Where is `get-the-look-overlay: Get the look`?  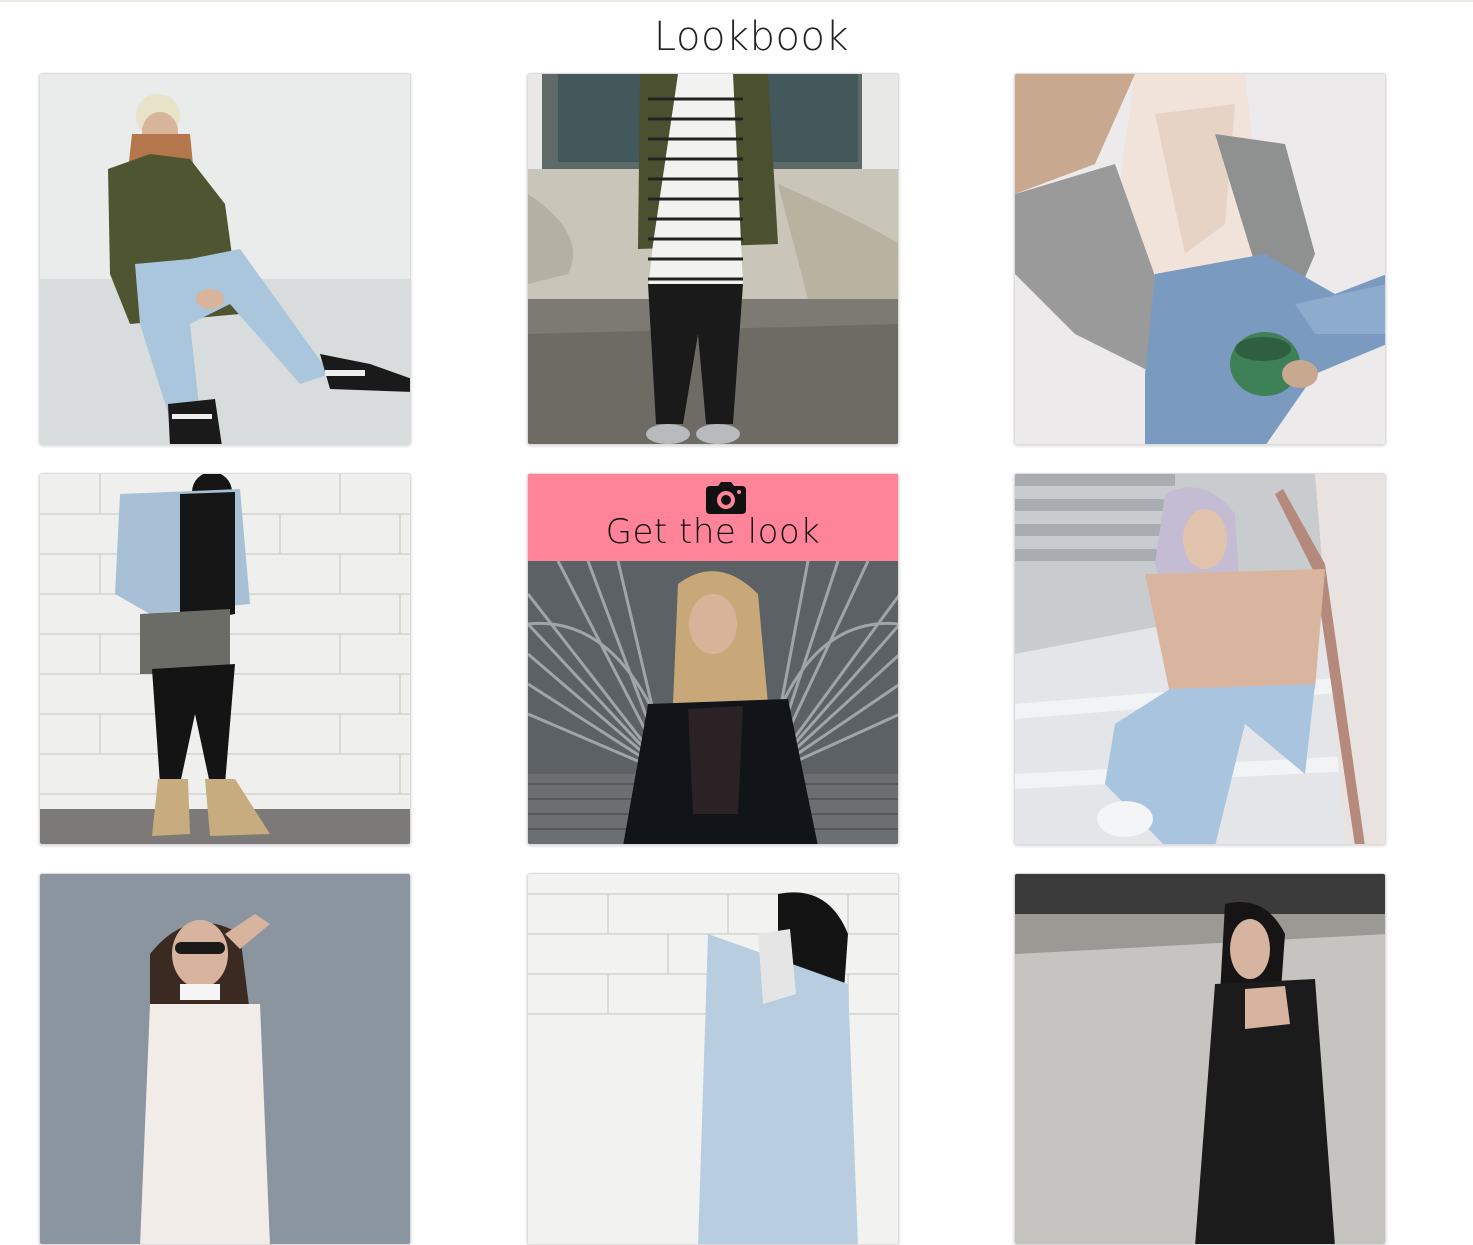
get-the-look-overlay: Get the look is located at coordinates (713, 517).